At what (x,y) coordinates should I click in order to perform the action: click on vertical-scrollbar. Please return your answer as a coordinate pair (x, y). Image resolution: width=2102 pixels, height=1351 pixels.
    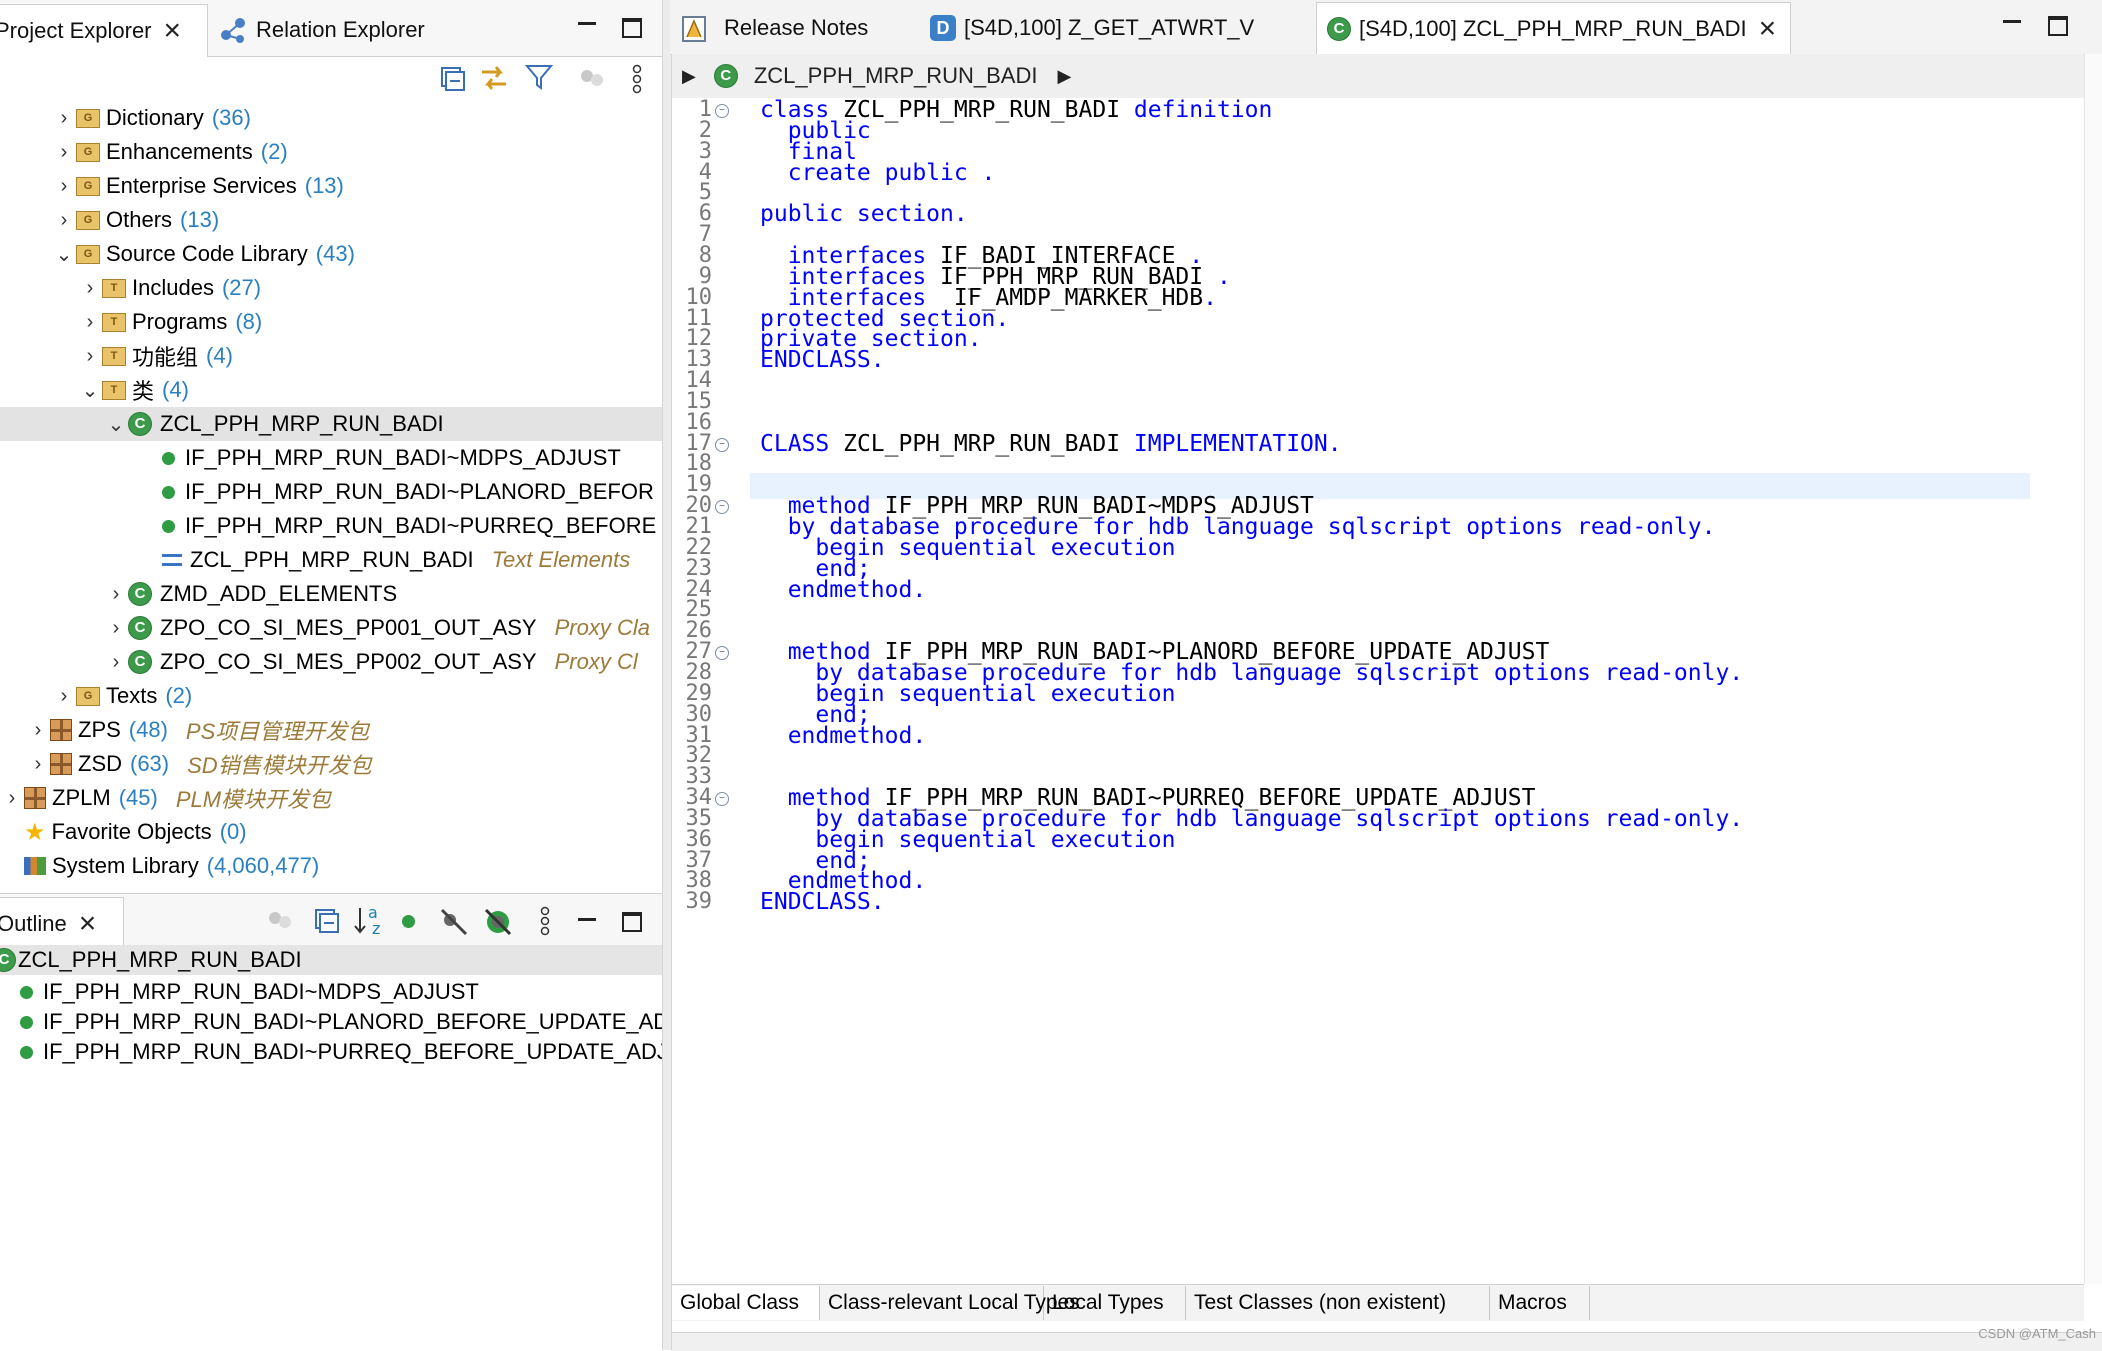
    Looking at the image, I should click on (2093, 669).